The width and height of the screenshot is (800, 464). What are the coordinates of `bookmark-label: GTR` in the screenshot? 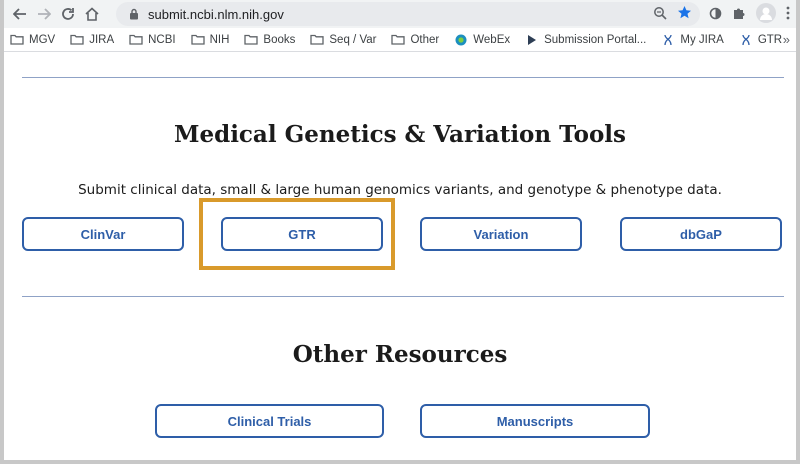 It's located at (770, 39).